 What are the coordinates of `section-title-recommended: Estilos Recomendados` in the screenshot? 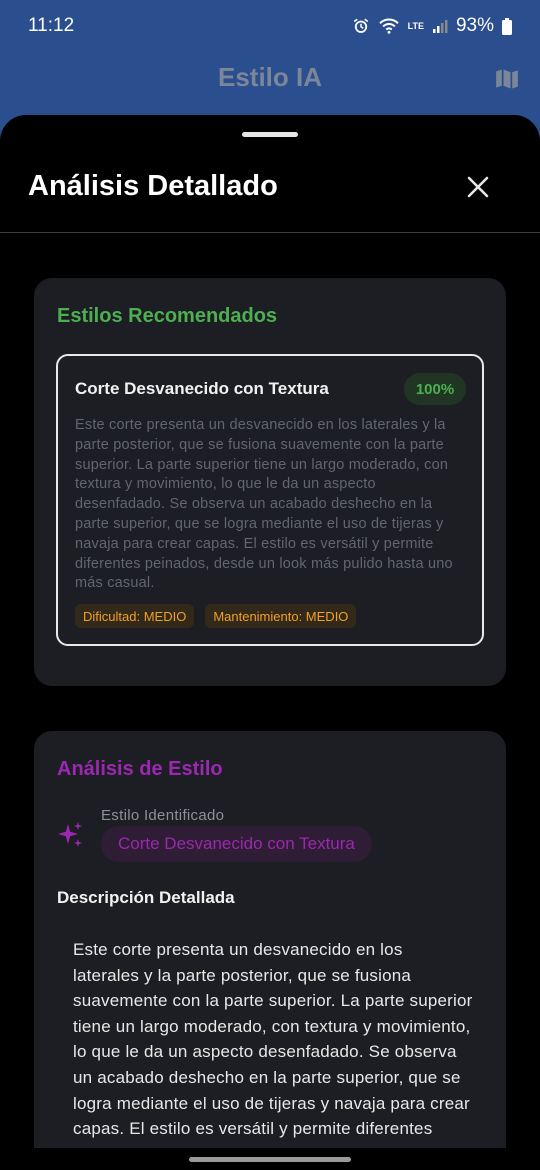 It's located at (167, 316).